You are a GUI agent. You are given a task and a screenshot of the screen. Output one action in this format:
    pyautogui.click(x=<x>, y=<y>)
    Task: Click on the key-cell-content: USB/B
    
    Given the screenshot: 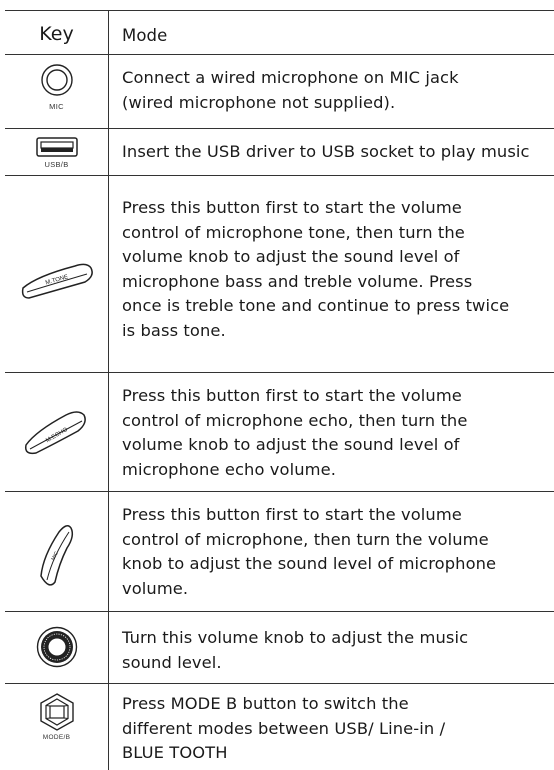 What is the action you would take?
    pyautogui.click(x=56, y=153)
    